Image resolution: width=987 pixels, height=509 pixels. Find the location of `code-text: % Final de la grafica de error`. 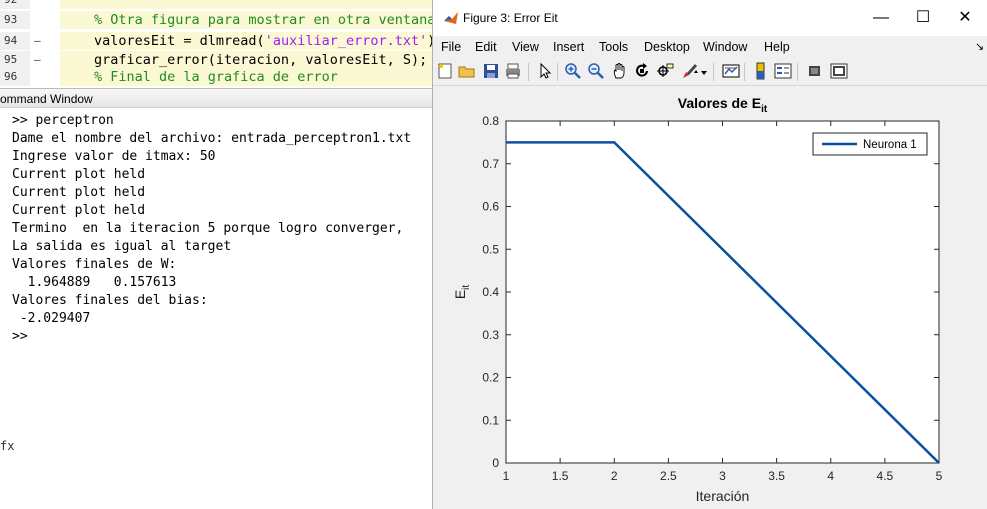

code-text: % Final de la grafica de error is located at coordinates (246, 77).